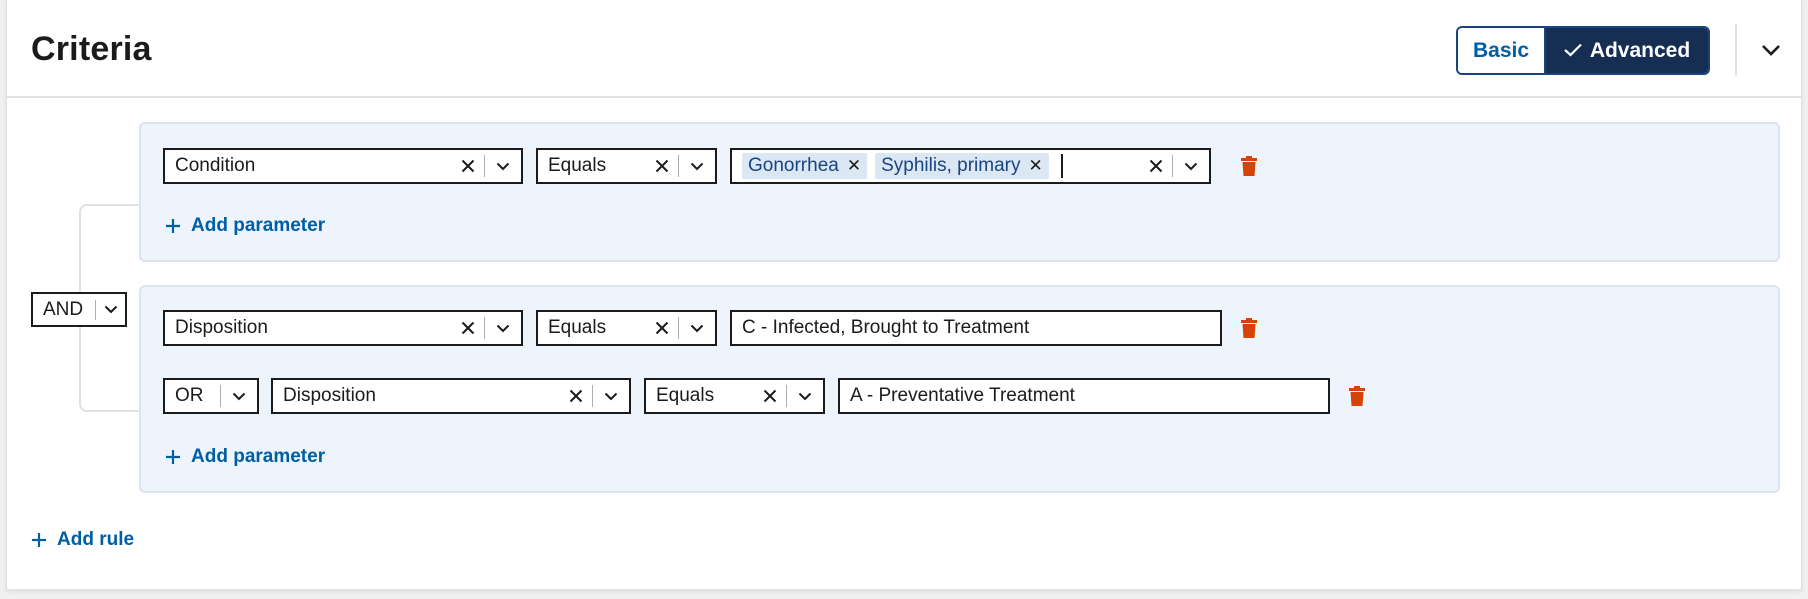  Describe the element at coordinates (1573, 51) in the screenshot. I see `check-icon` at that location.